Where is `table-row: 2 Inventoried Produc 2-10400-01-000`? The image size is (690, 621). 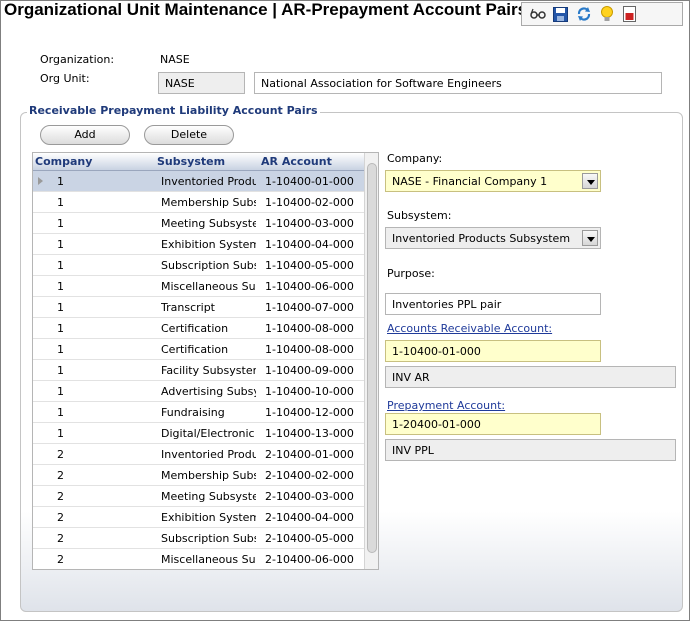
table-row: 2 Inventoried Produc 2-10400-01-000 is located at coordinates (198, 454).